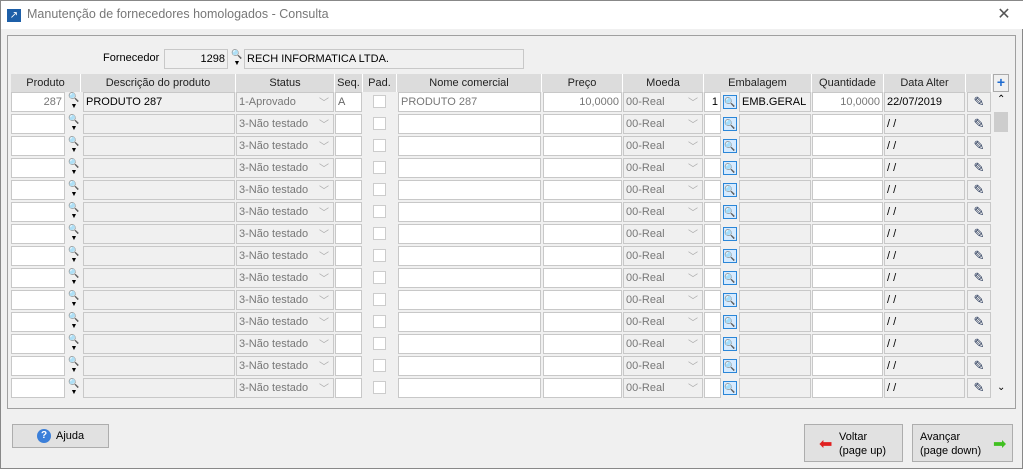 The height and width of the screenshot is (469, 1023). Describe the element at coordinates (237, 59) in the screenshot. I see `fornecedor-search-icon: 🔍 ▼` at that location.